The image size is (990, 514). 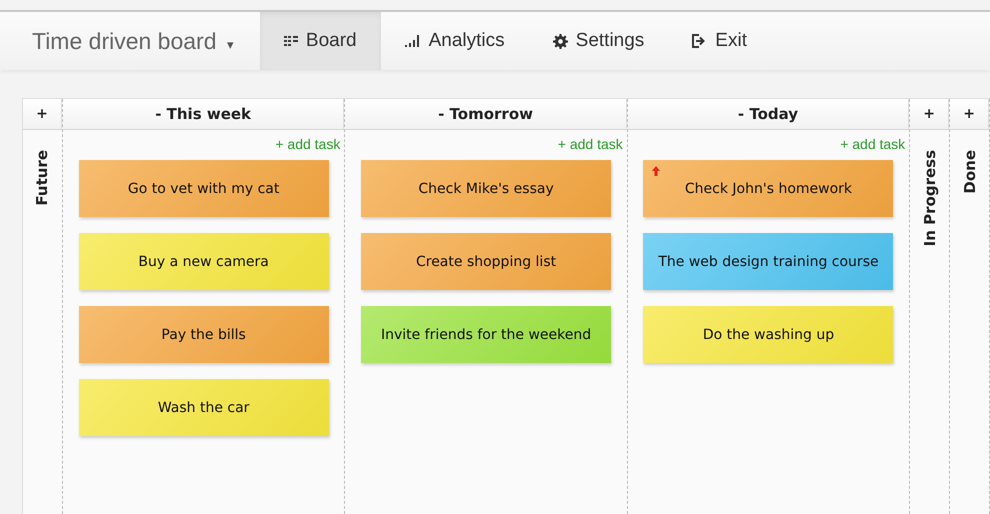 What do you see at coordinates (560, 41) in the screenshot?
I see `settings-icon` at bounding box center [560, 41].